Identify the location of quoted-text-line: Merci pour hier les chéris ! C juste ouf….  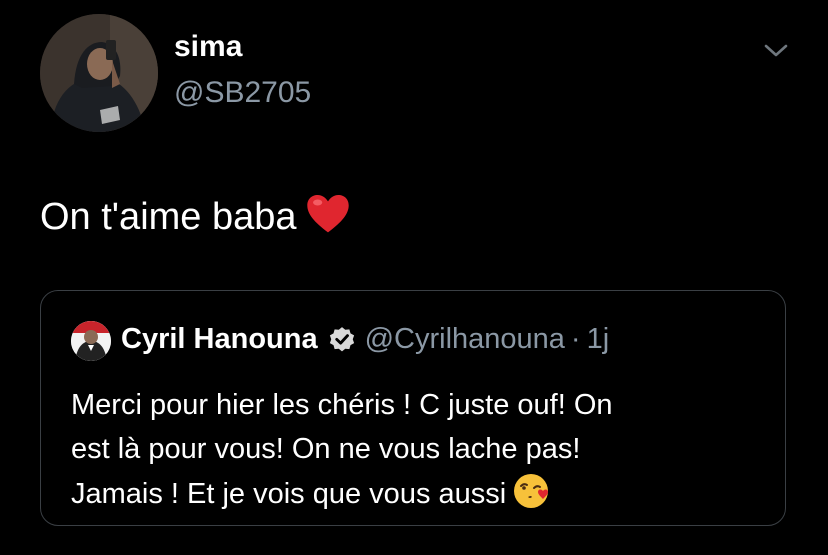
(342, 405).